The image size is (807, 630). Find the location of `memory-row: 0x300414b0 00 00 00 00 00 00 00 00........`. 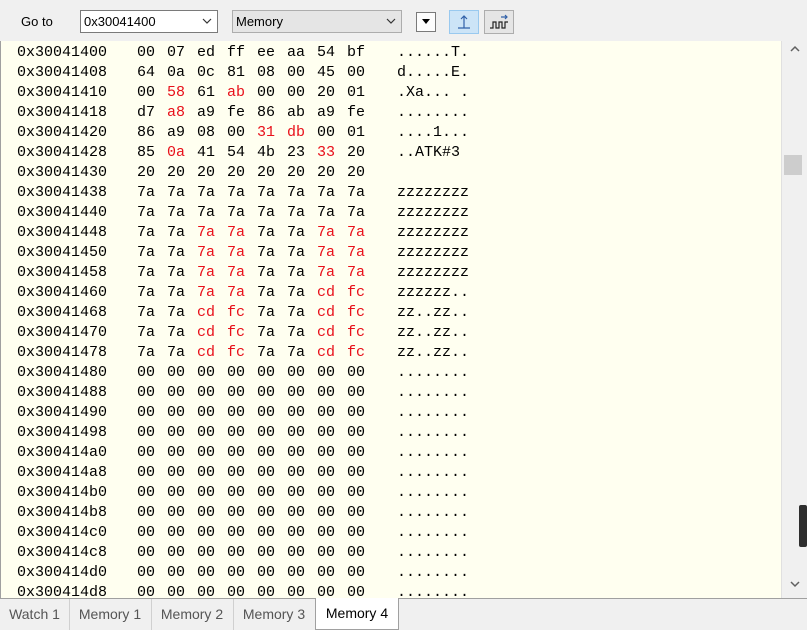

memory-row: 0x300414b0 00 00 00 00 00 00 00 00........ is located at coordinates (391, 493).